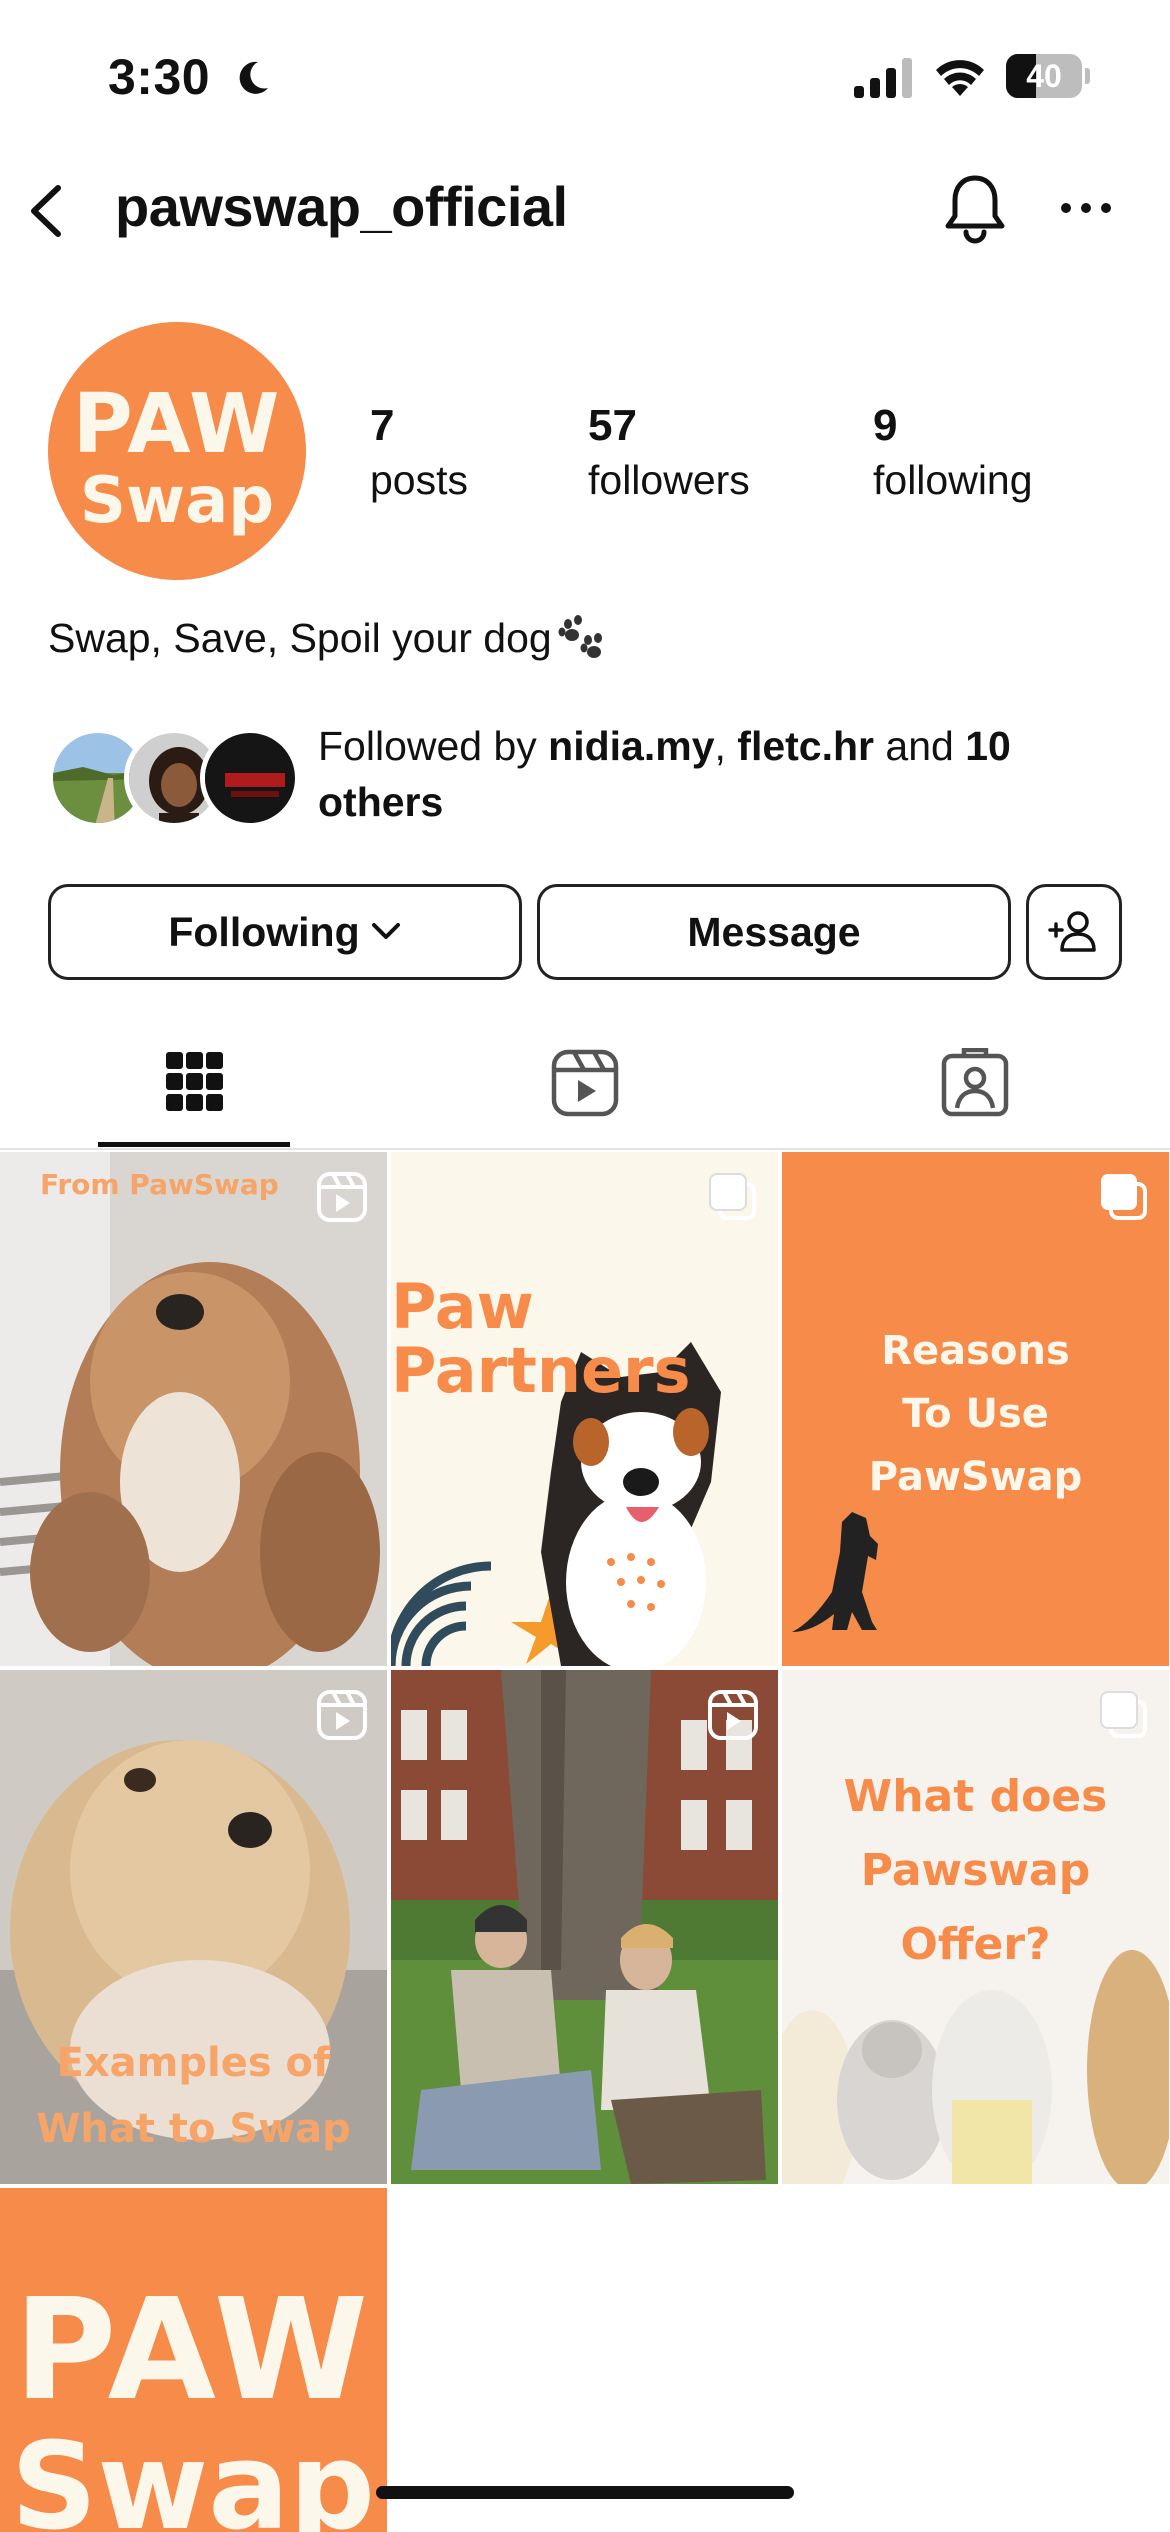  I want to click on tab-posts-grid, so click(195, 1084).